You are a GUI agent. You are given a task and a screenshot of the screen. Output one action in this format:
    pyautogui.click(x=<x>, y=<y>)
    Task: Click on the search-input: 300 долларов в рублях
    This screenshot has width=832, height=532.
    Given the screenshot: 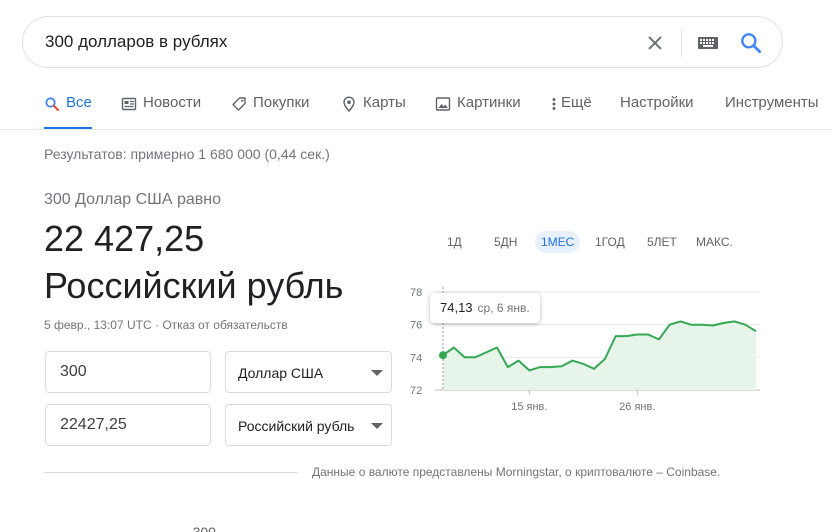 What is the action you would take?
    pyautogui.click(x=136, y=42)
    